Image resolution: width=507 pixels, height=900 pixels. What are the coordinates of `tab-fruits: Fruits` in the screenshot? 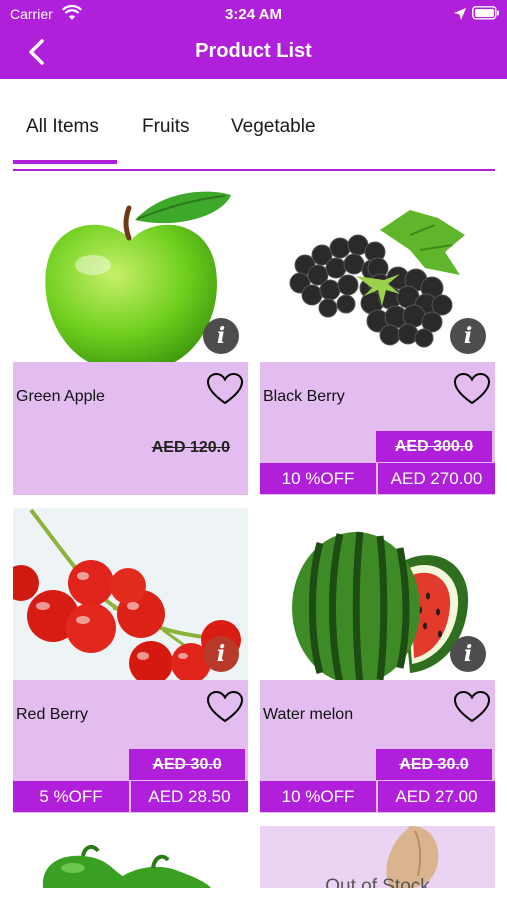 It's located at (166, 127).